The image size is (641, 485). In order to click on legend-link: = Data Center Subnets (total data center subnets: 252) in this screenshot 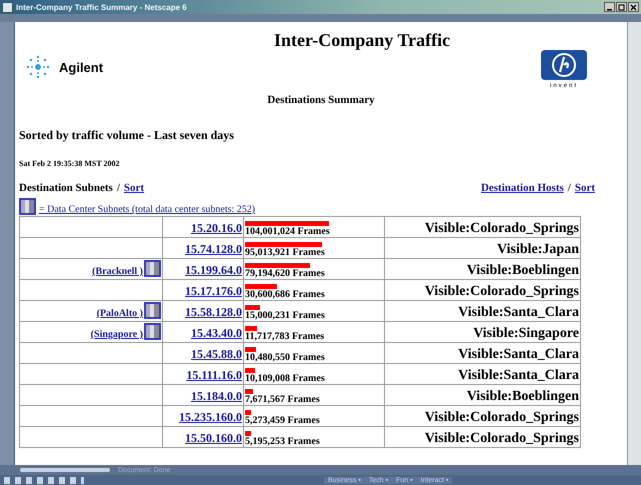, I will do `click(147, 209)`.